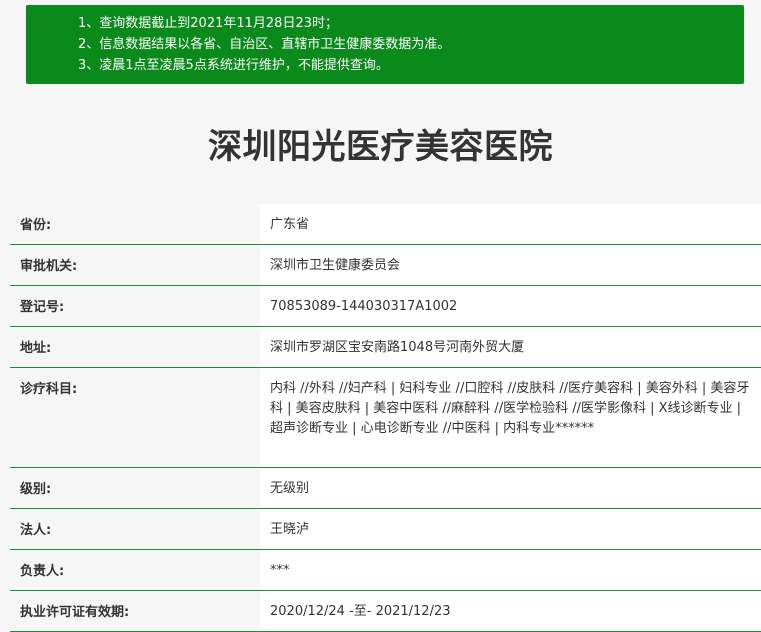 The image size is (761, 632). What do you see at coordinates (135, 347) in the screenshot?
I see `address-label: 地址:` at bounding box center [135, 347].